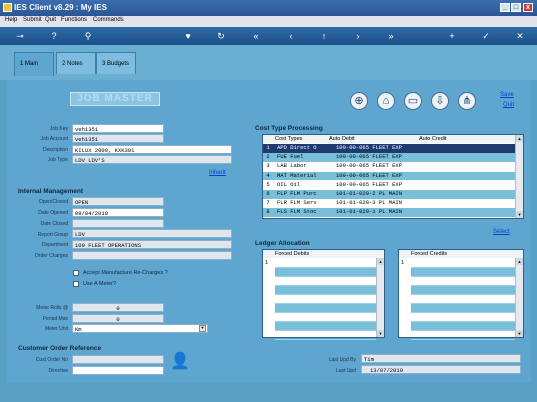 The width and height of the screenshot is (537, 402). I want to click on forced-credits-grid: Forced Credits 1 ▲ ▼, so click(461, 294).